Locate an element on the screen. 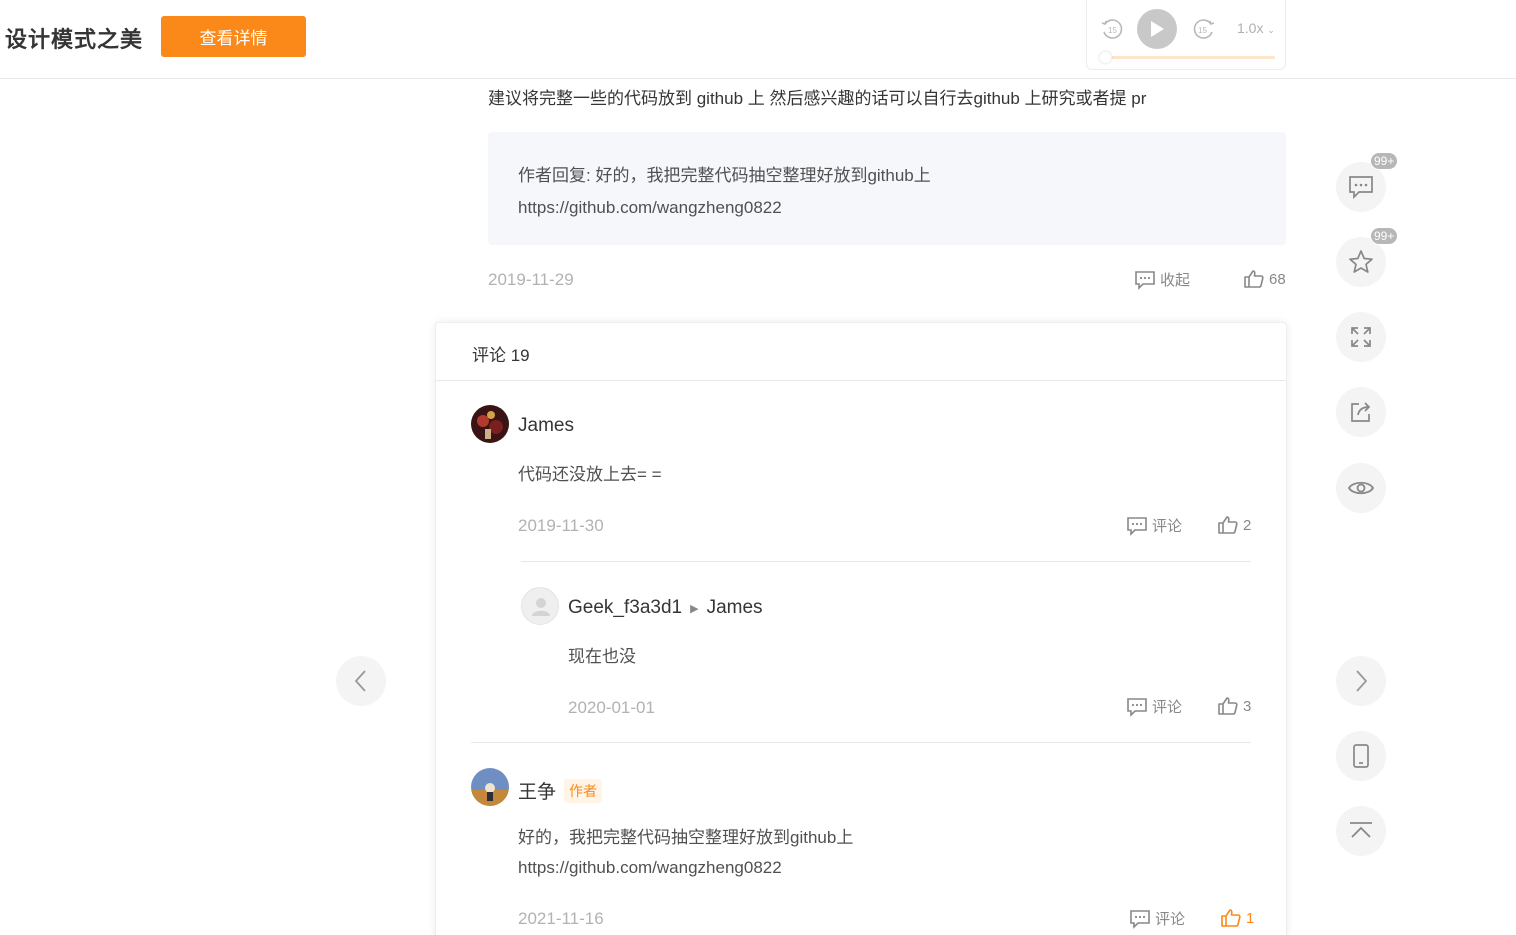  eye-icon is located at coordinates (1361, 488).